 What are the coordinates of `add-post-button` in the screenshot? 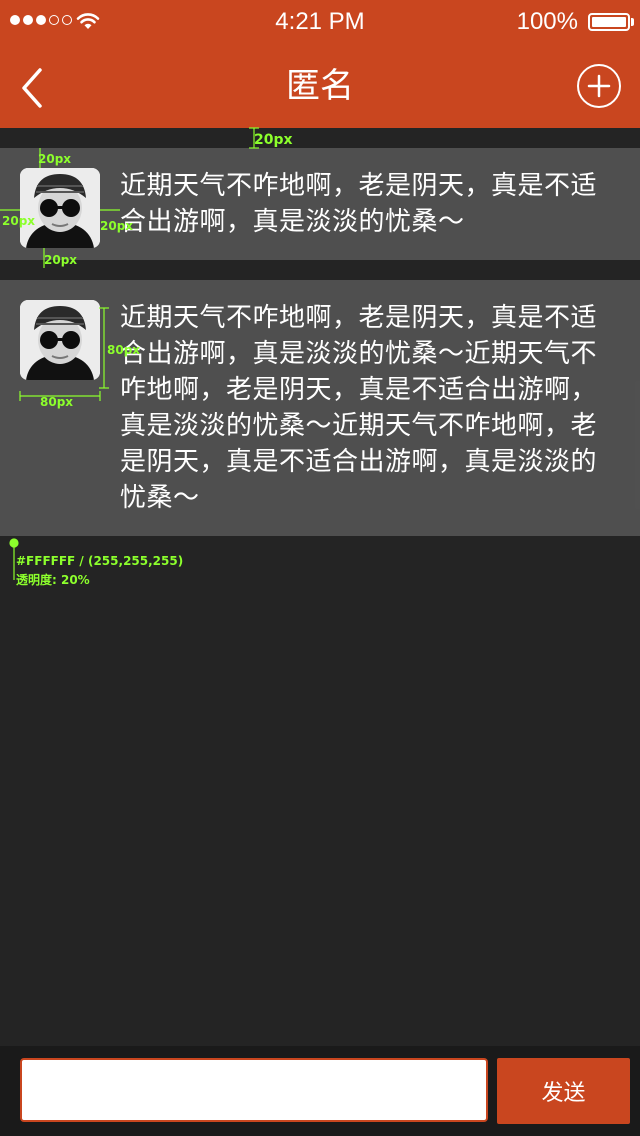 It's located at (599, 86).